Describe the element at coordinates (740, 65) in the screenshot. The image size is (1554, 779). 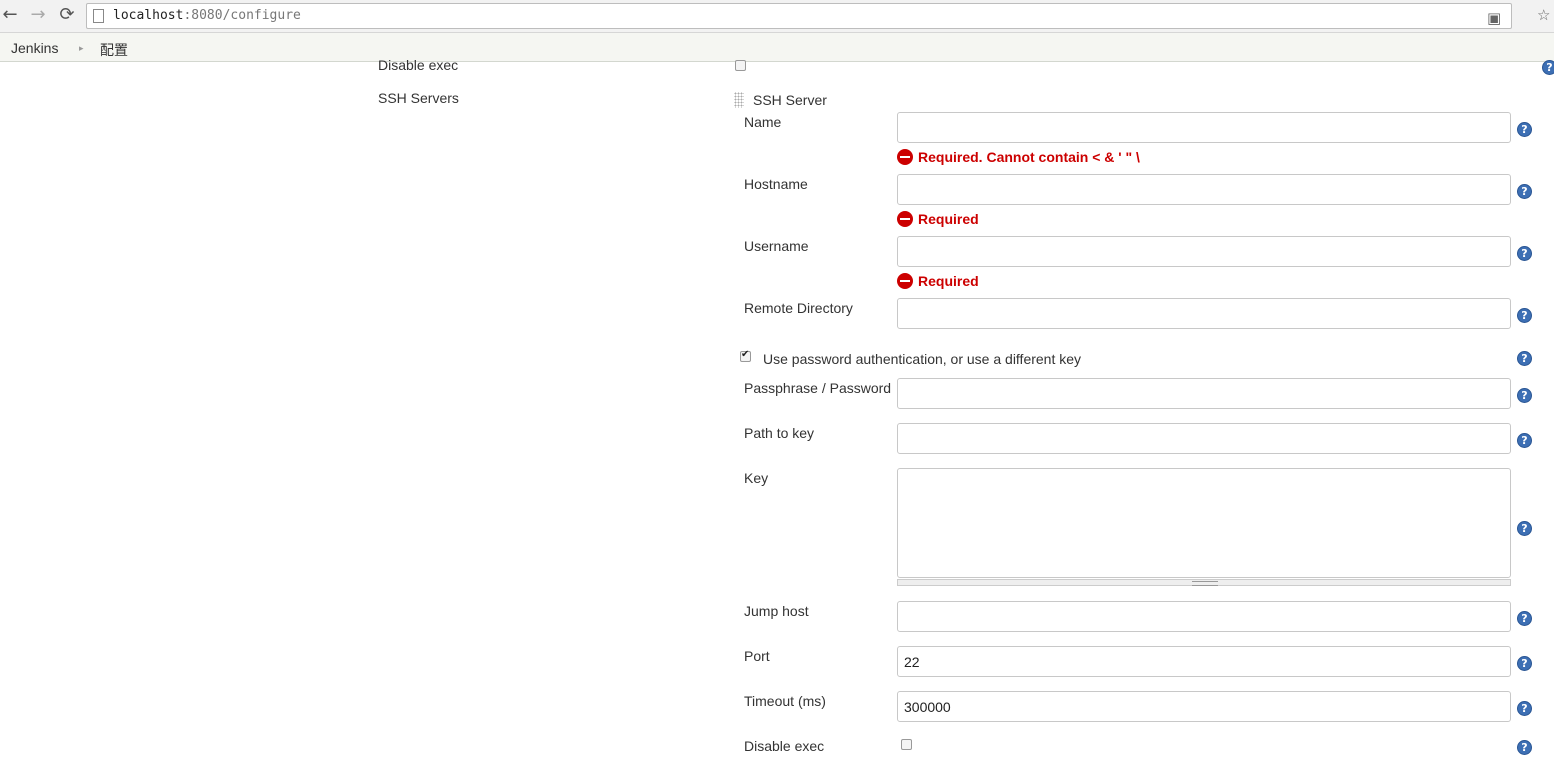
I see `disable-exec-checkbox-top` at that location.